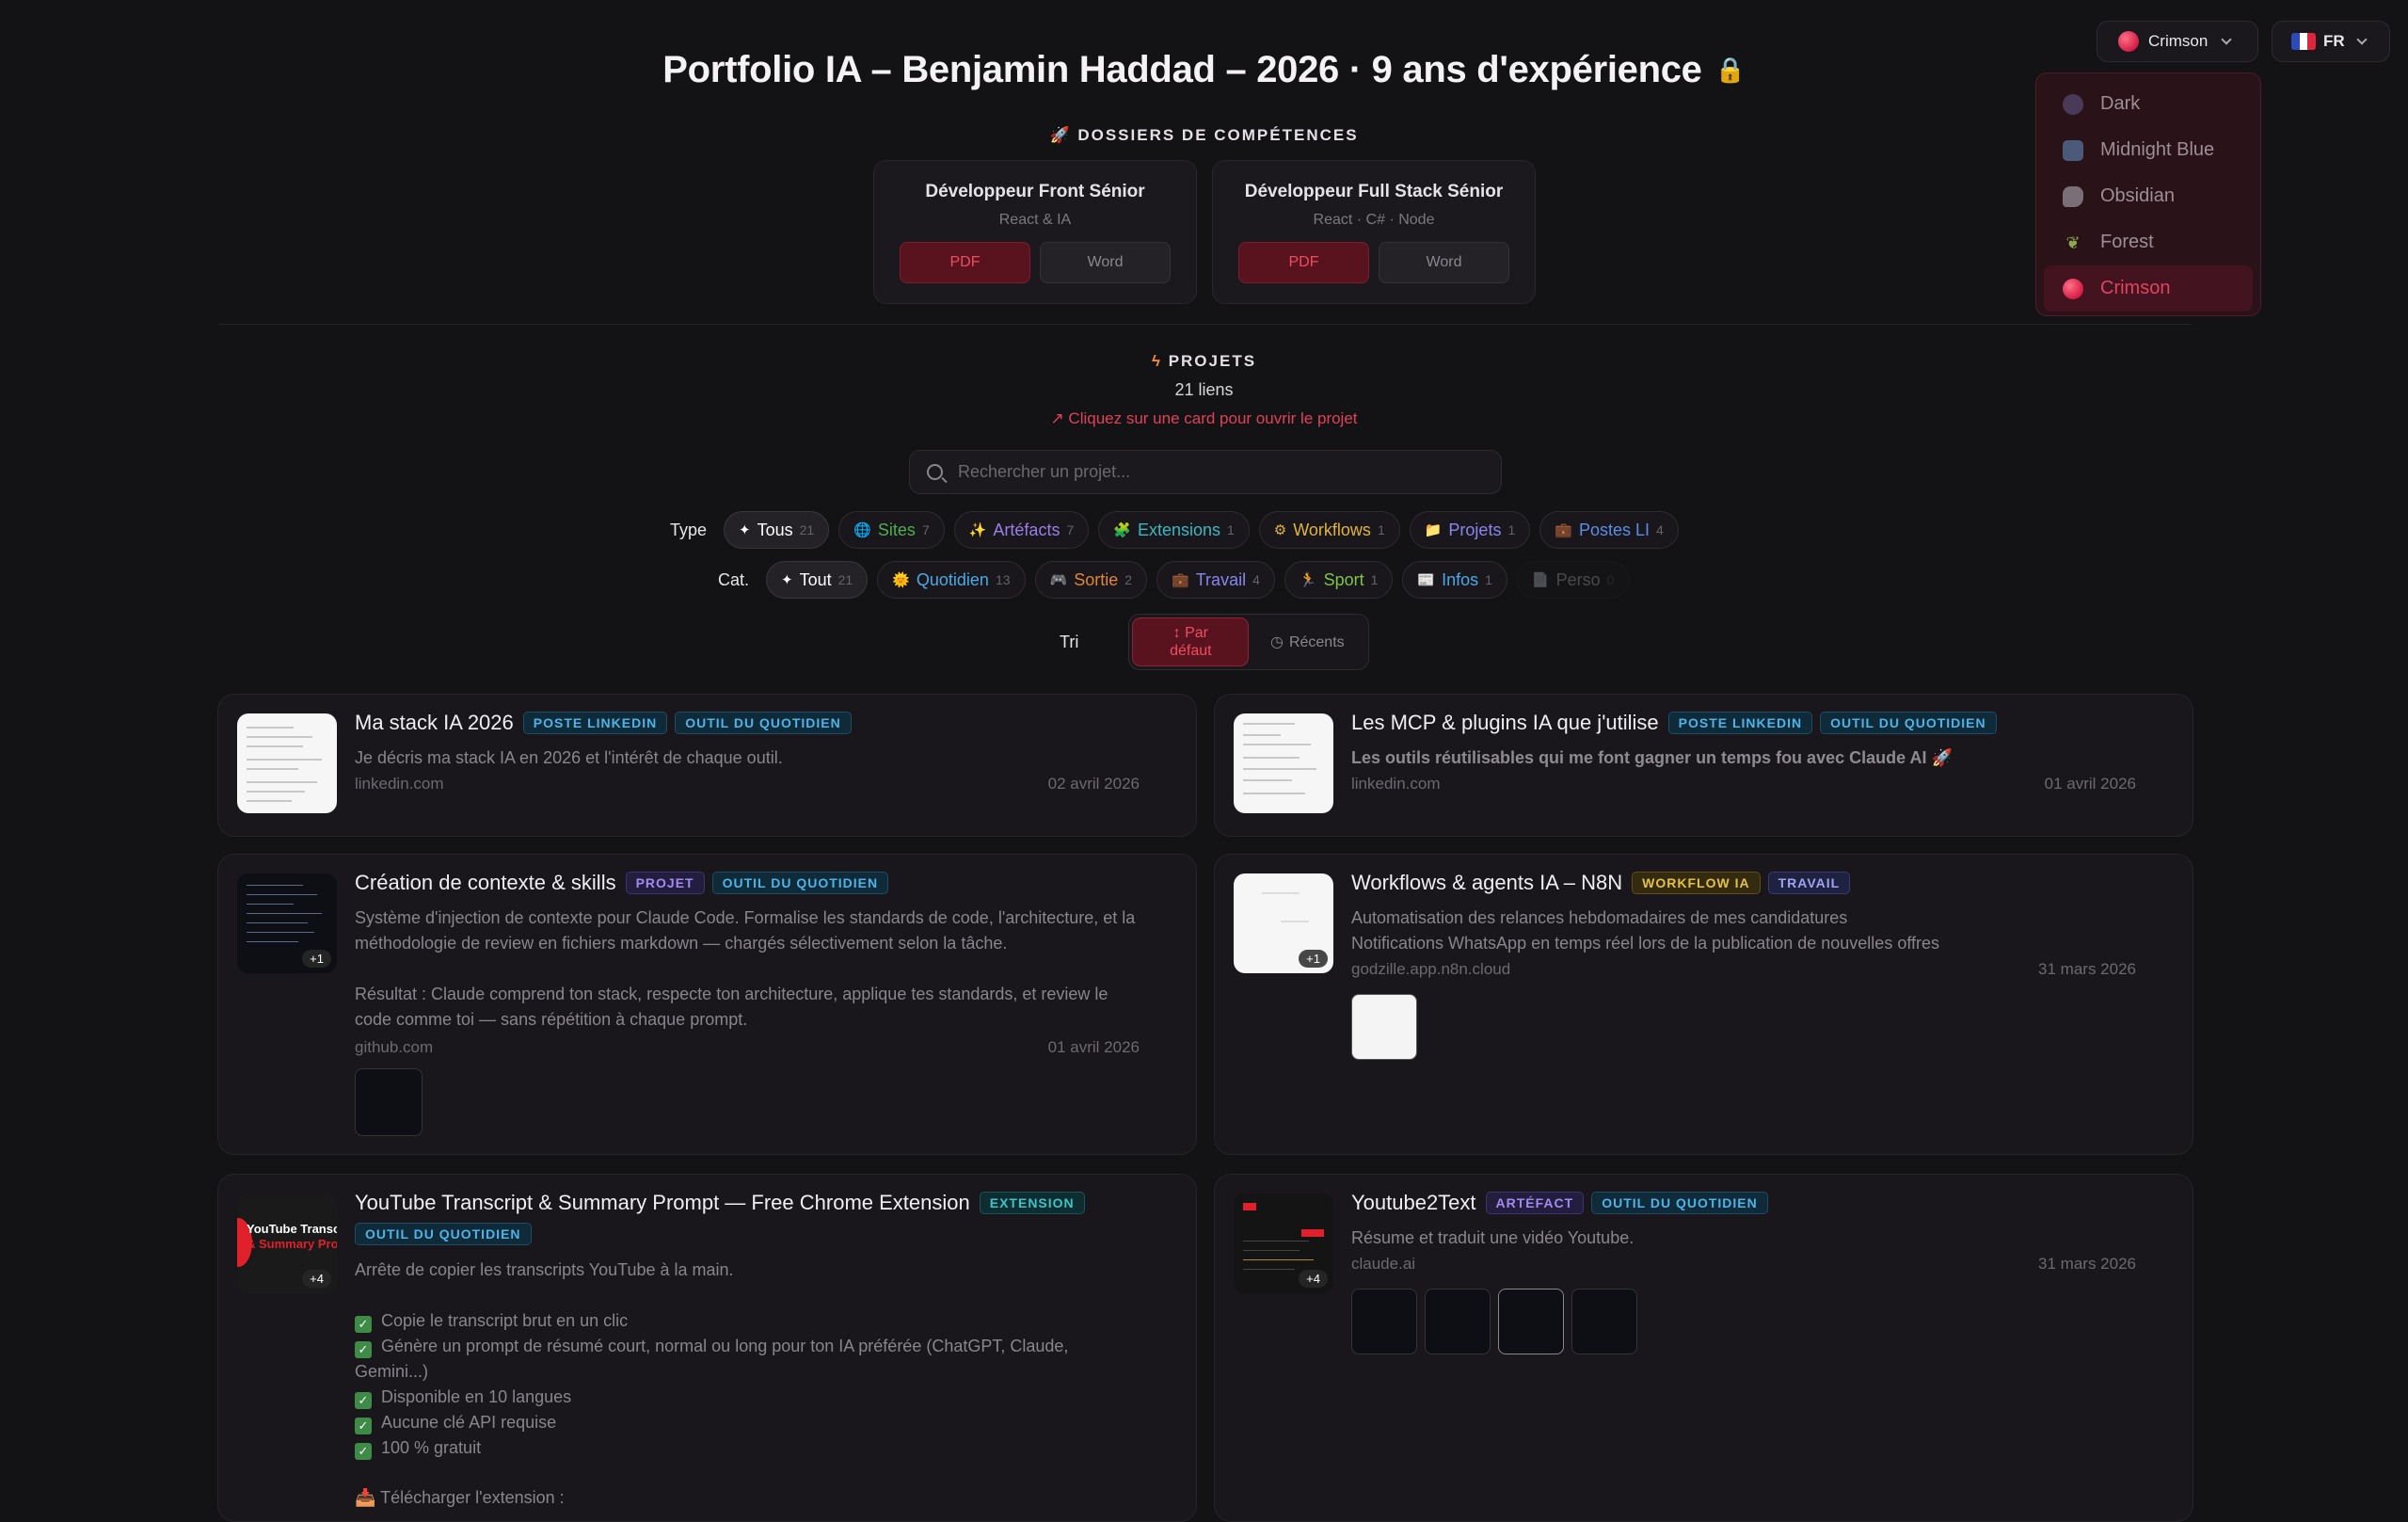 Image resolution: width=2408 pixels, height=1522 pixels. Describe the element at coordinates (394, 1047) in the screenshot. I see `card-domain: github.com` at that location.